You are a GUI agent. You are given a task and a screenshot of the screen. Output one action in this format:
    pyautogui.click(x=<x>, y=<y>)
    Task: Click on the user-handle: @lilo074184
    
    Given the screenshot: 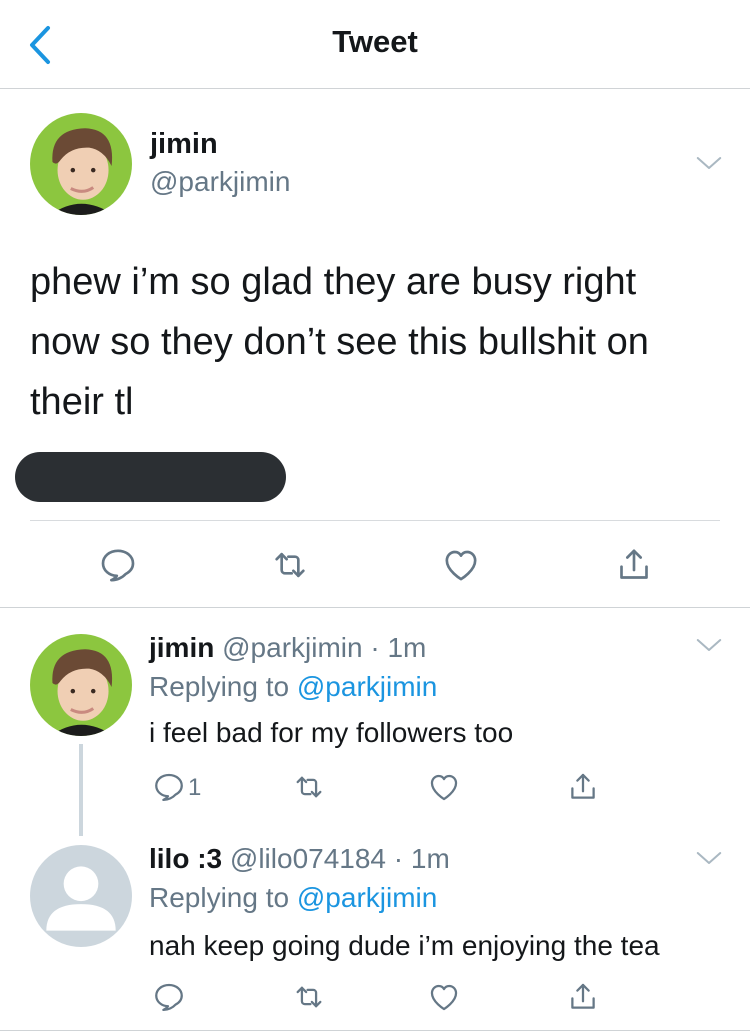 What is the action you would take?
    pyautogui.click(x=308, y=858)
    